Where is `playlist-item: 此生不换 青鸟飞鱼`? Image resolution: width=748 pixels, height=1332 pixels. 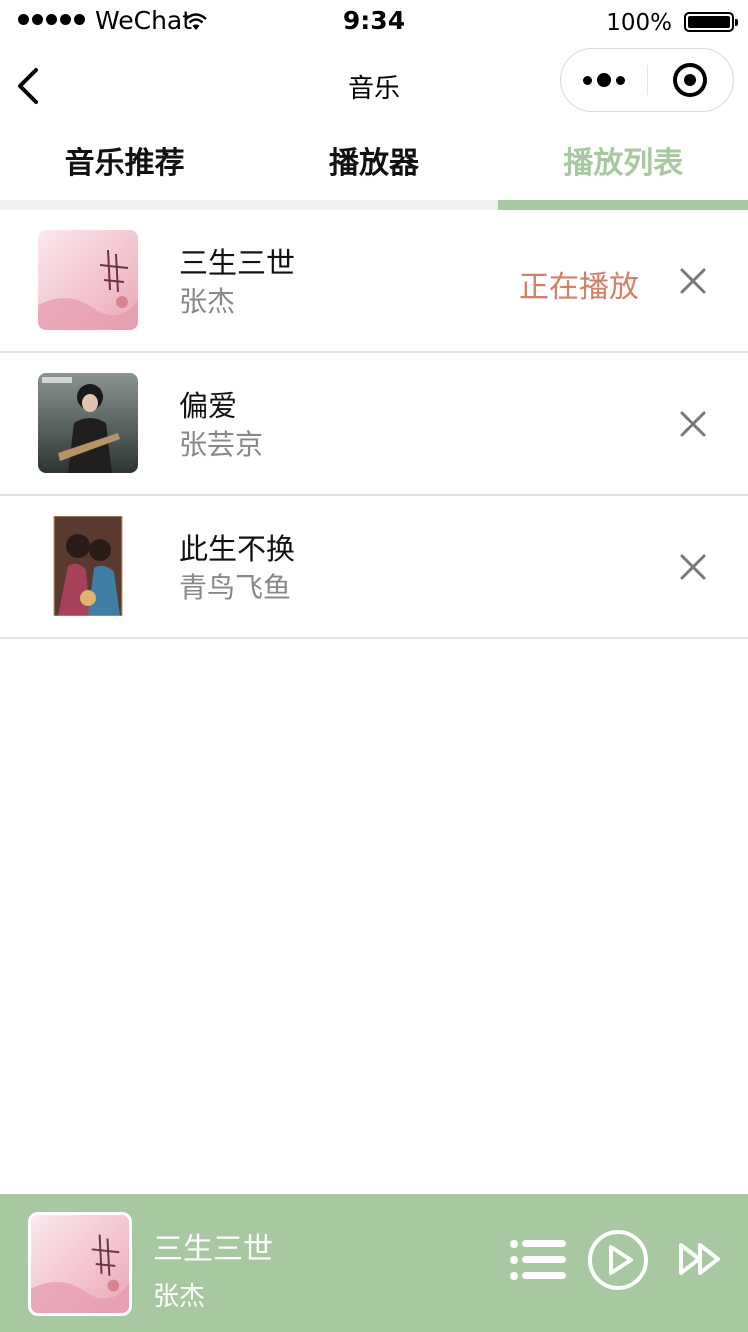
playlist-item: 此生不换 青鸟飞鱼 is located at coordinates (374, 567).